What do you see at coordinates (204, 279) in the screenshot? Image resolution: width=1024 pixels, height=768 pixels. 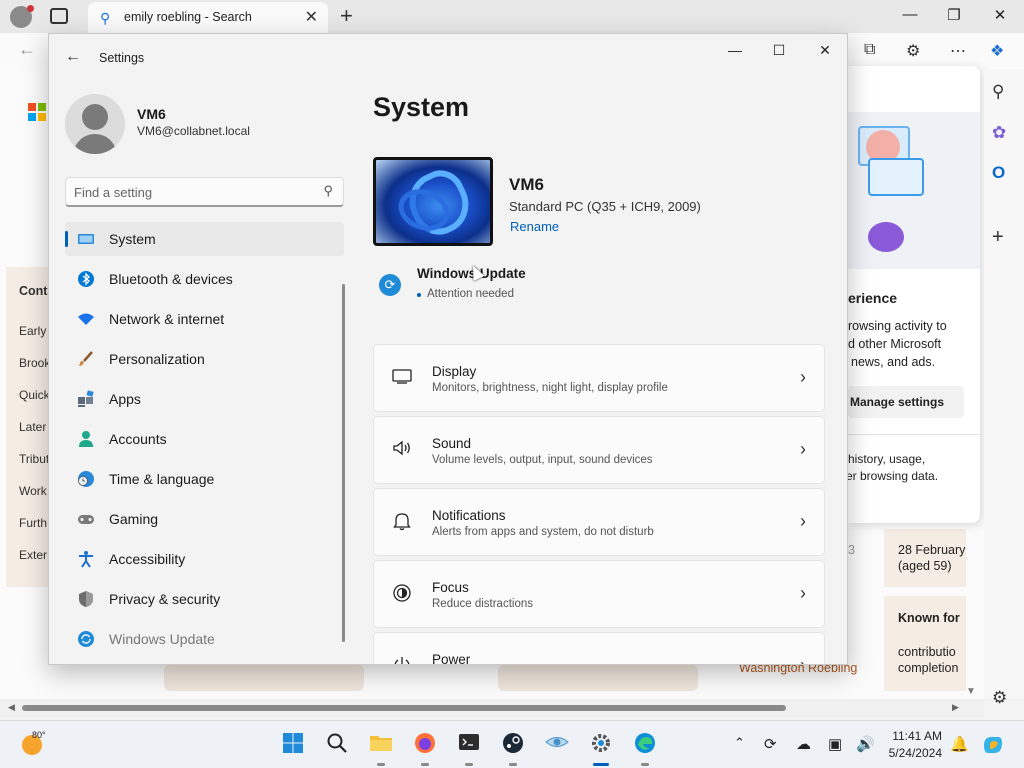 I see `nav-item-bluetooth: Bluetooth & devices` at bounding box center [204, 279].